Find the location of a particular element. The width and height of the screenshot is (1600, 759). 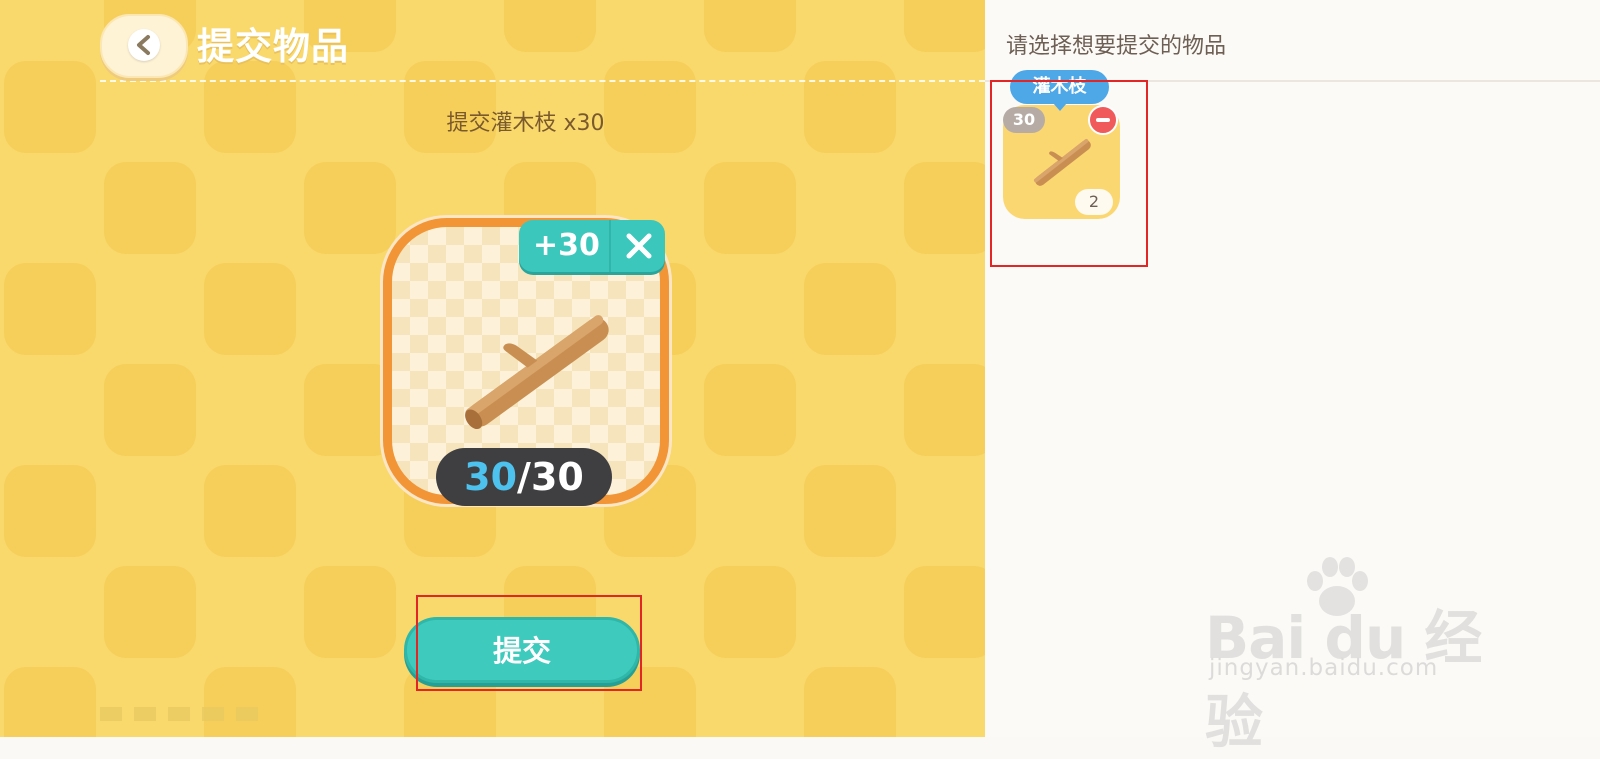

request-description: 提交灌木枝 x30 is located at coordinates (525, 123).